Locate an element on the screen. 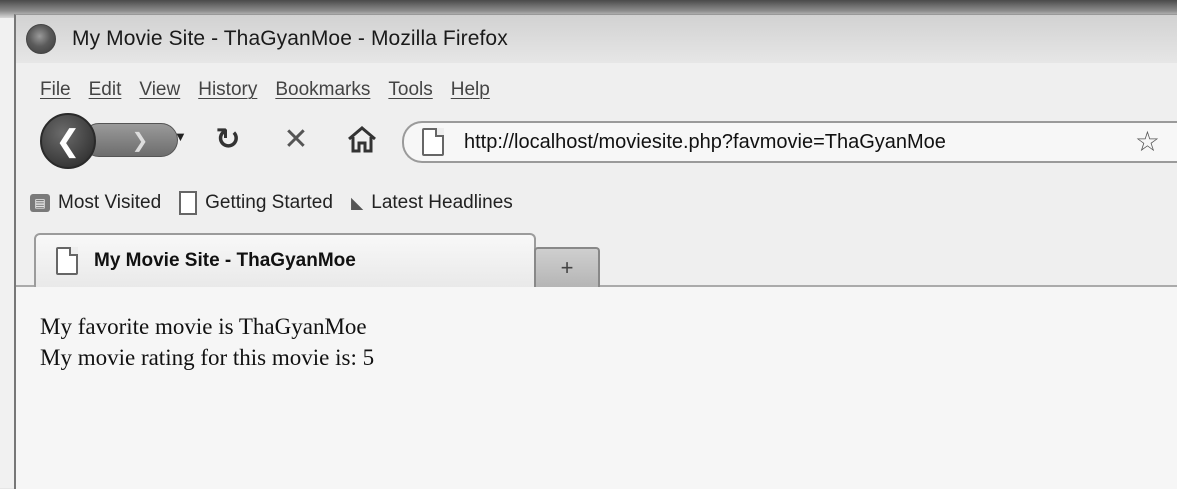  tab-my-movie-site: My Movie Site - ThaGyanMoe is located at coordinates (285, 260).